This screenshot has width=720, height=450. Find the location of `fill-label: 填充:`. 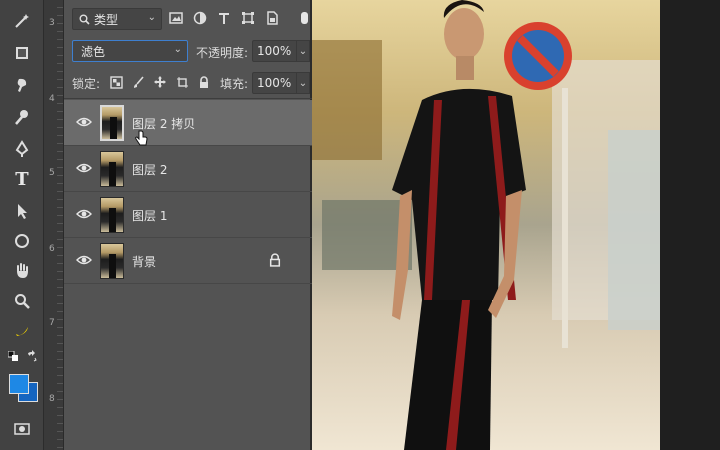

fill-label: 填充: is located at coordinates (234, 84).